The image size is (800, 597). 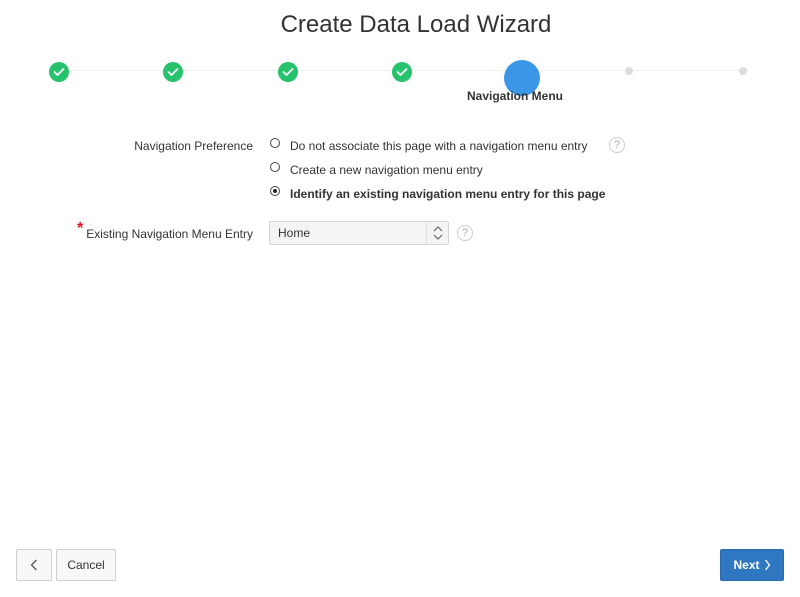 I want to click on back-button, so click(x=34, y=565).